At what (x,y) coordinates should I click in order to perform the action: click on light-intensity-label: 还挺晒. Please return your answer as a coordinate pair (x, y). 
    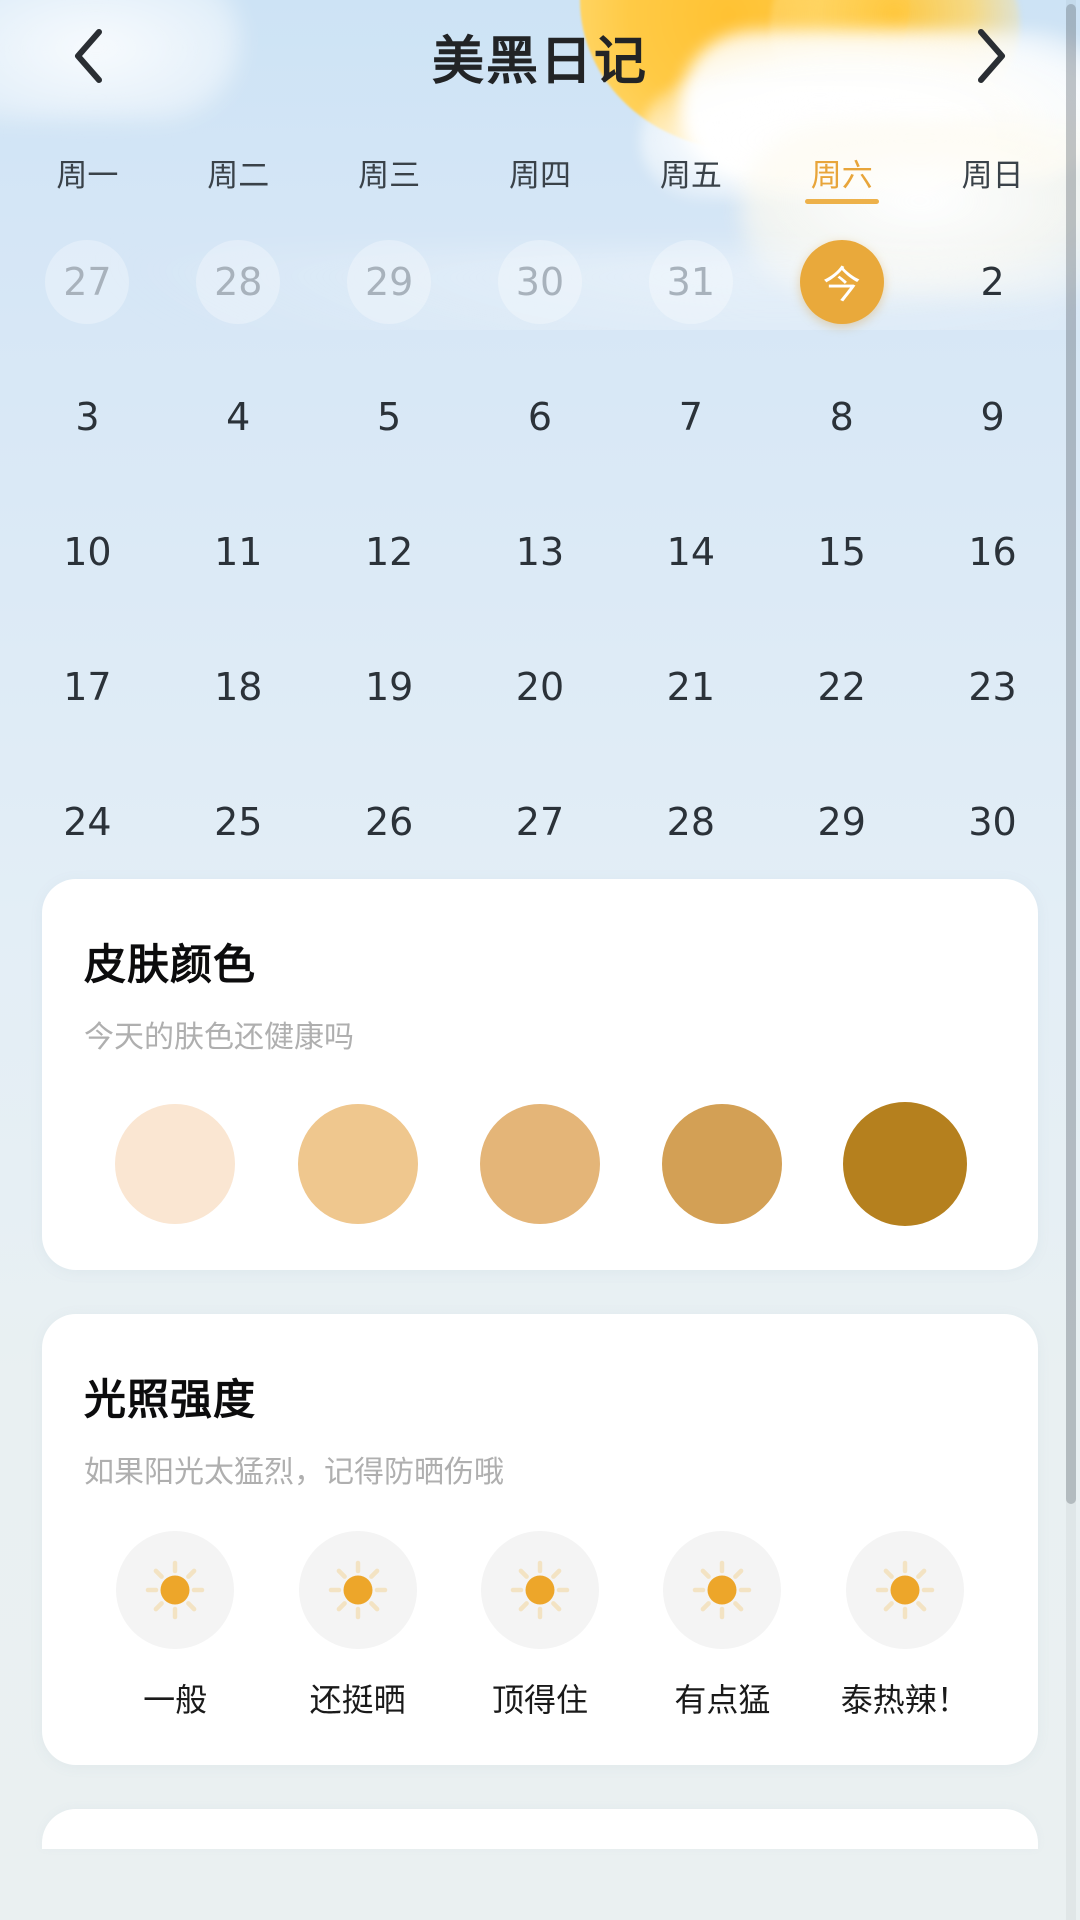
    Looking at the image, I should click on (357, 1700).